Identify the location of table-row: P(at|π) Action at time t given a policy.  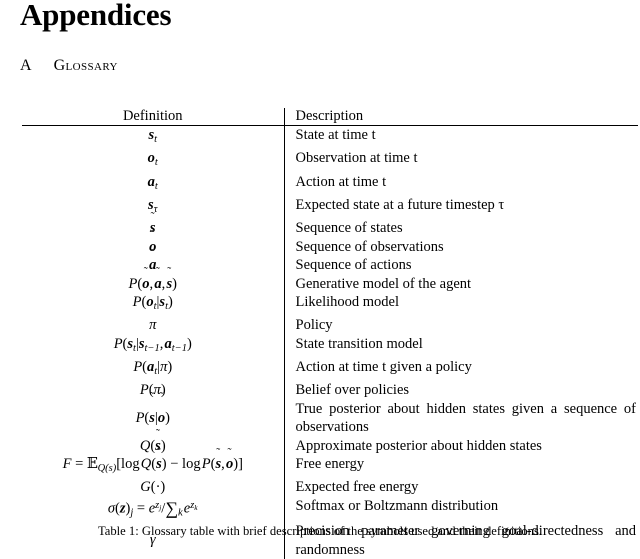
(330, 370).